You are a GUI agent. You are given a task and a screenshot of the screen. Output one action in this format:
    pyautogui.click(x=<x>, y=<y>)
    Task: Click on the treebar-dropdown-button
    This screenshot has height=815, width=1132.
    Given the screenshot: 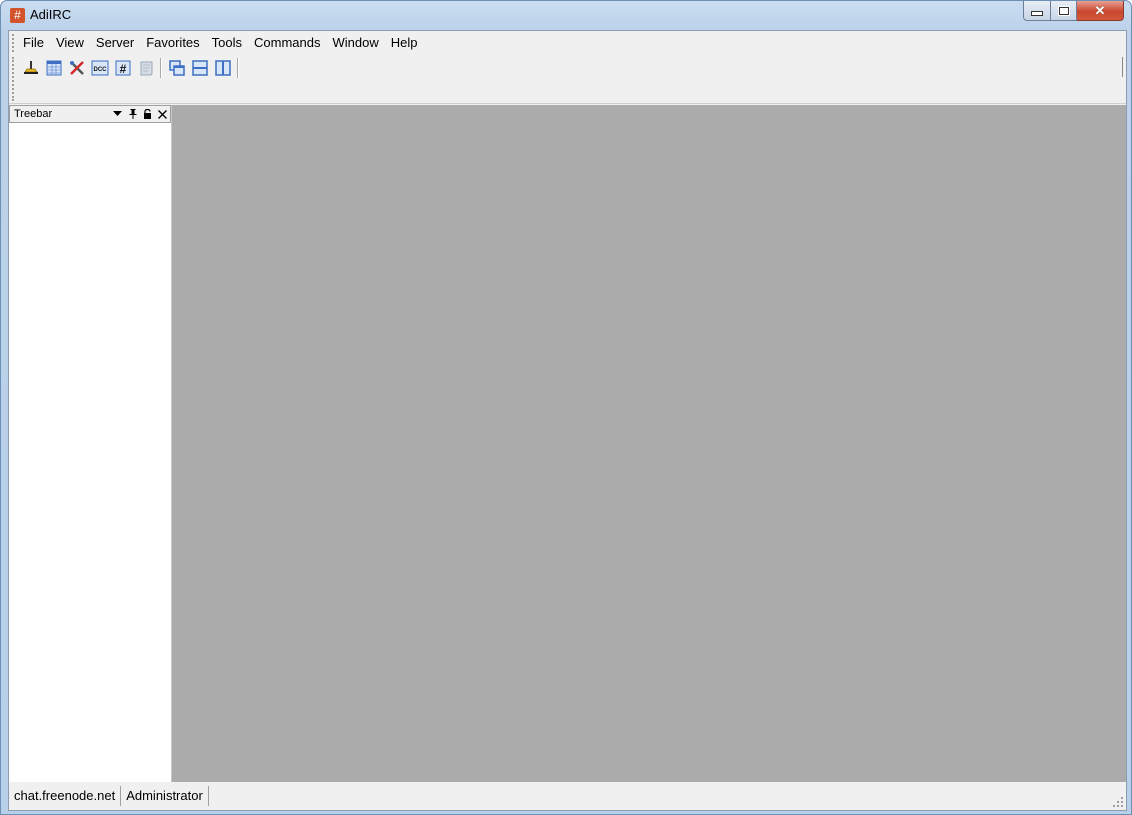 What is the action you would take?
    pyautogui.click(x=117, y=114)
    